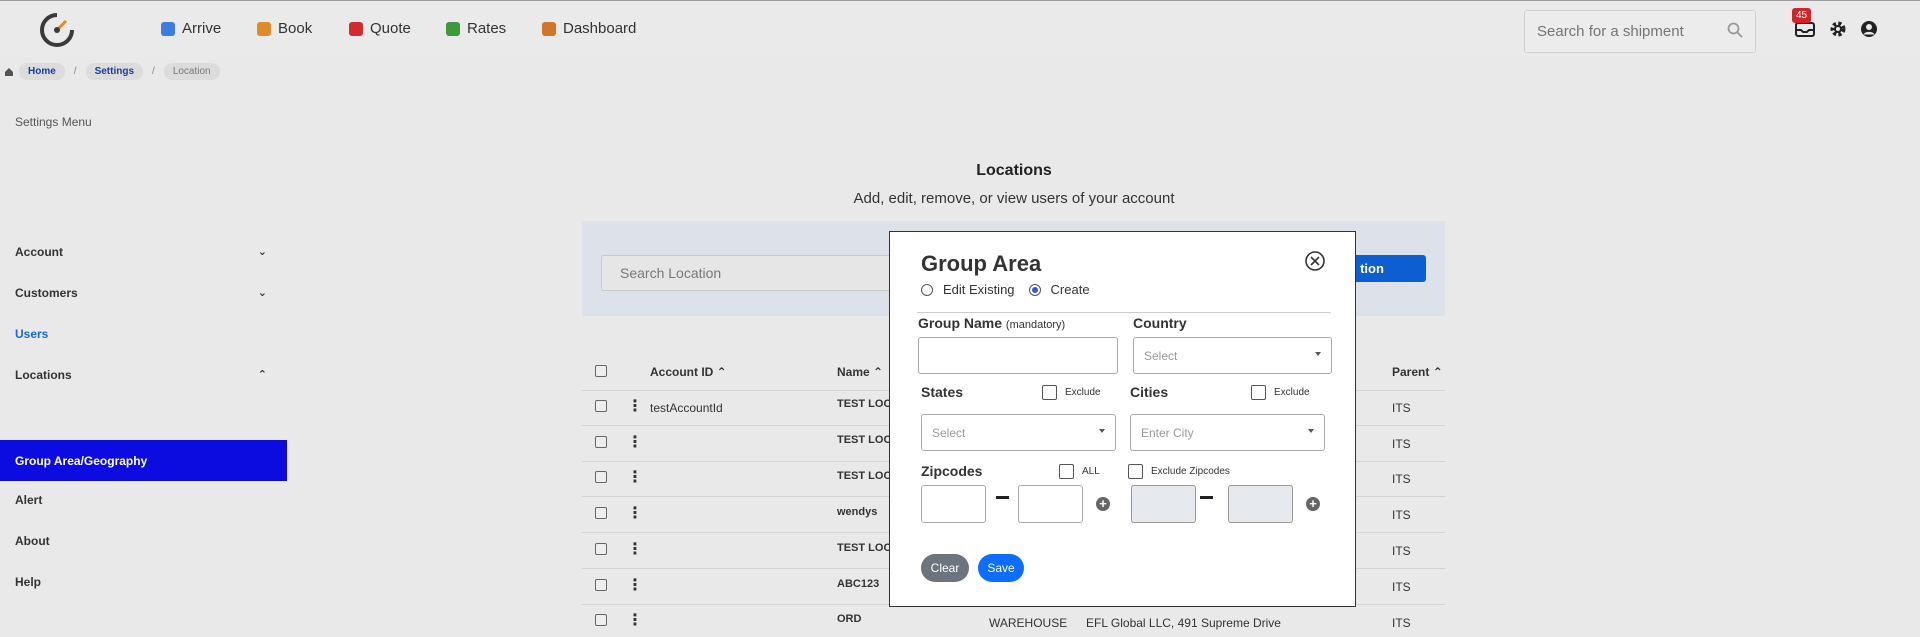  What do you see at coordinates (143, 581) in the screenshot?
I see `sidebar-item-help: Help` at bounding box center [143, 581].